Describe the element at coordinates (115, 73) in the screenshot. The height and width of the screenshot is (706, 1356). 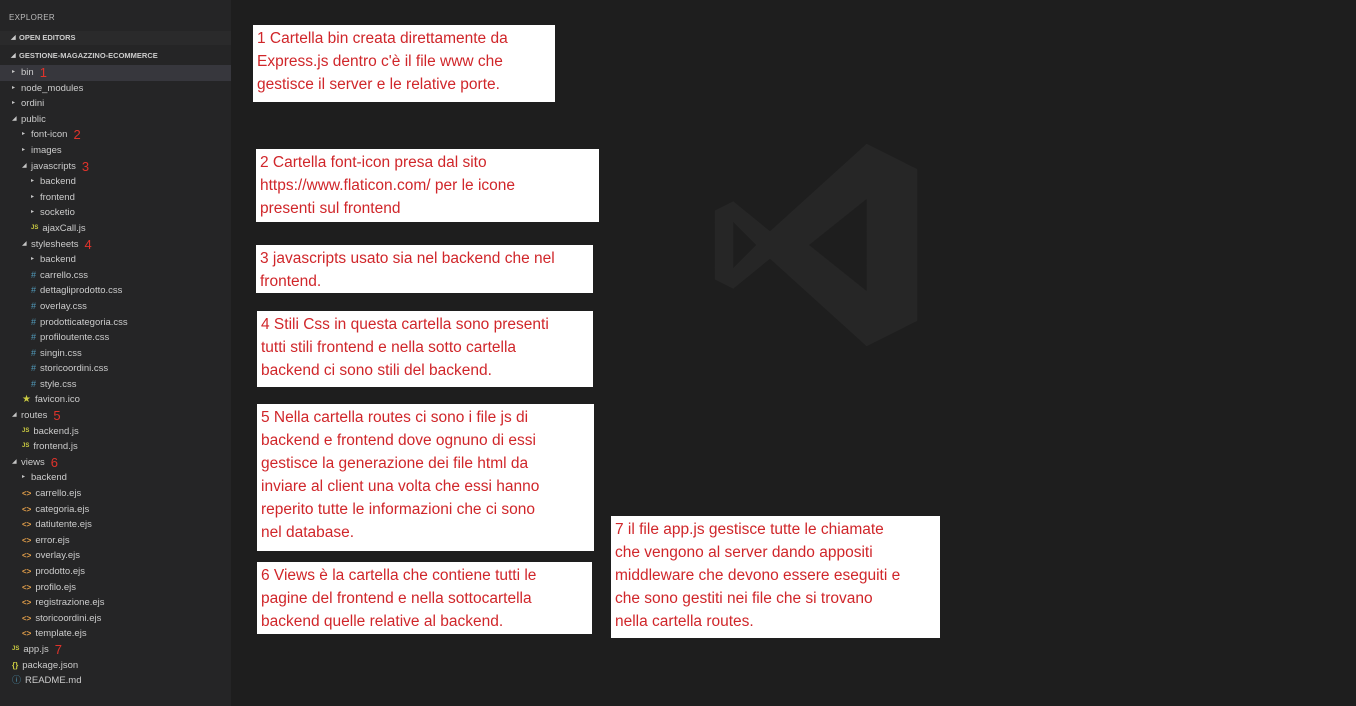
I see `tree-item: ▸ bin 1` at that location.